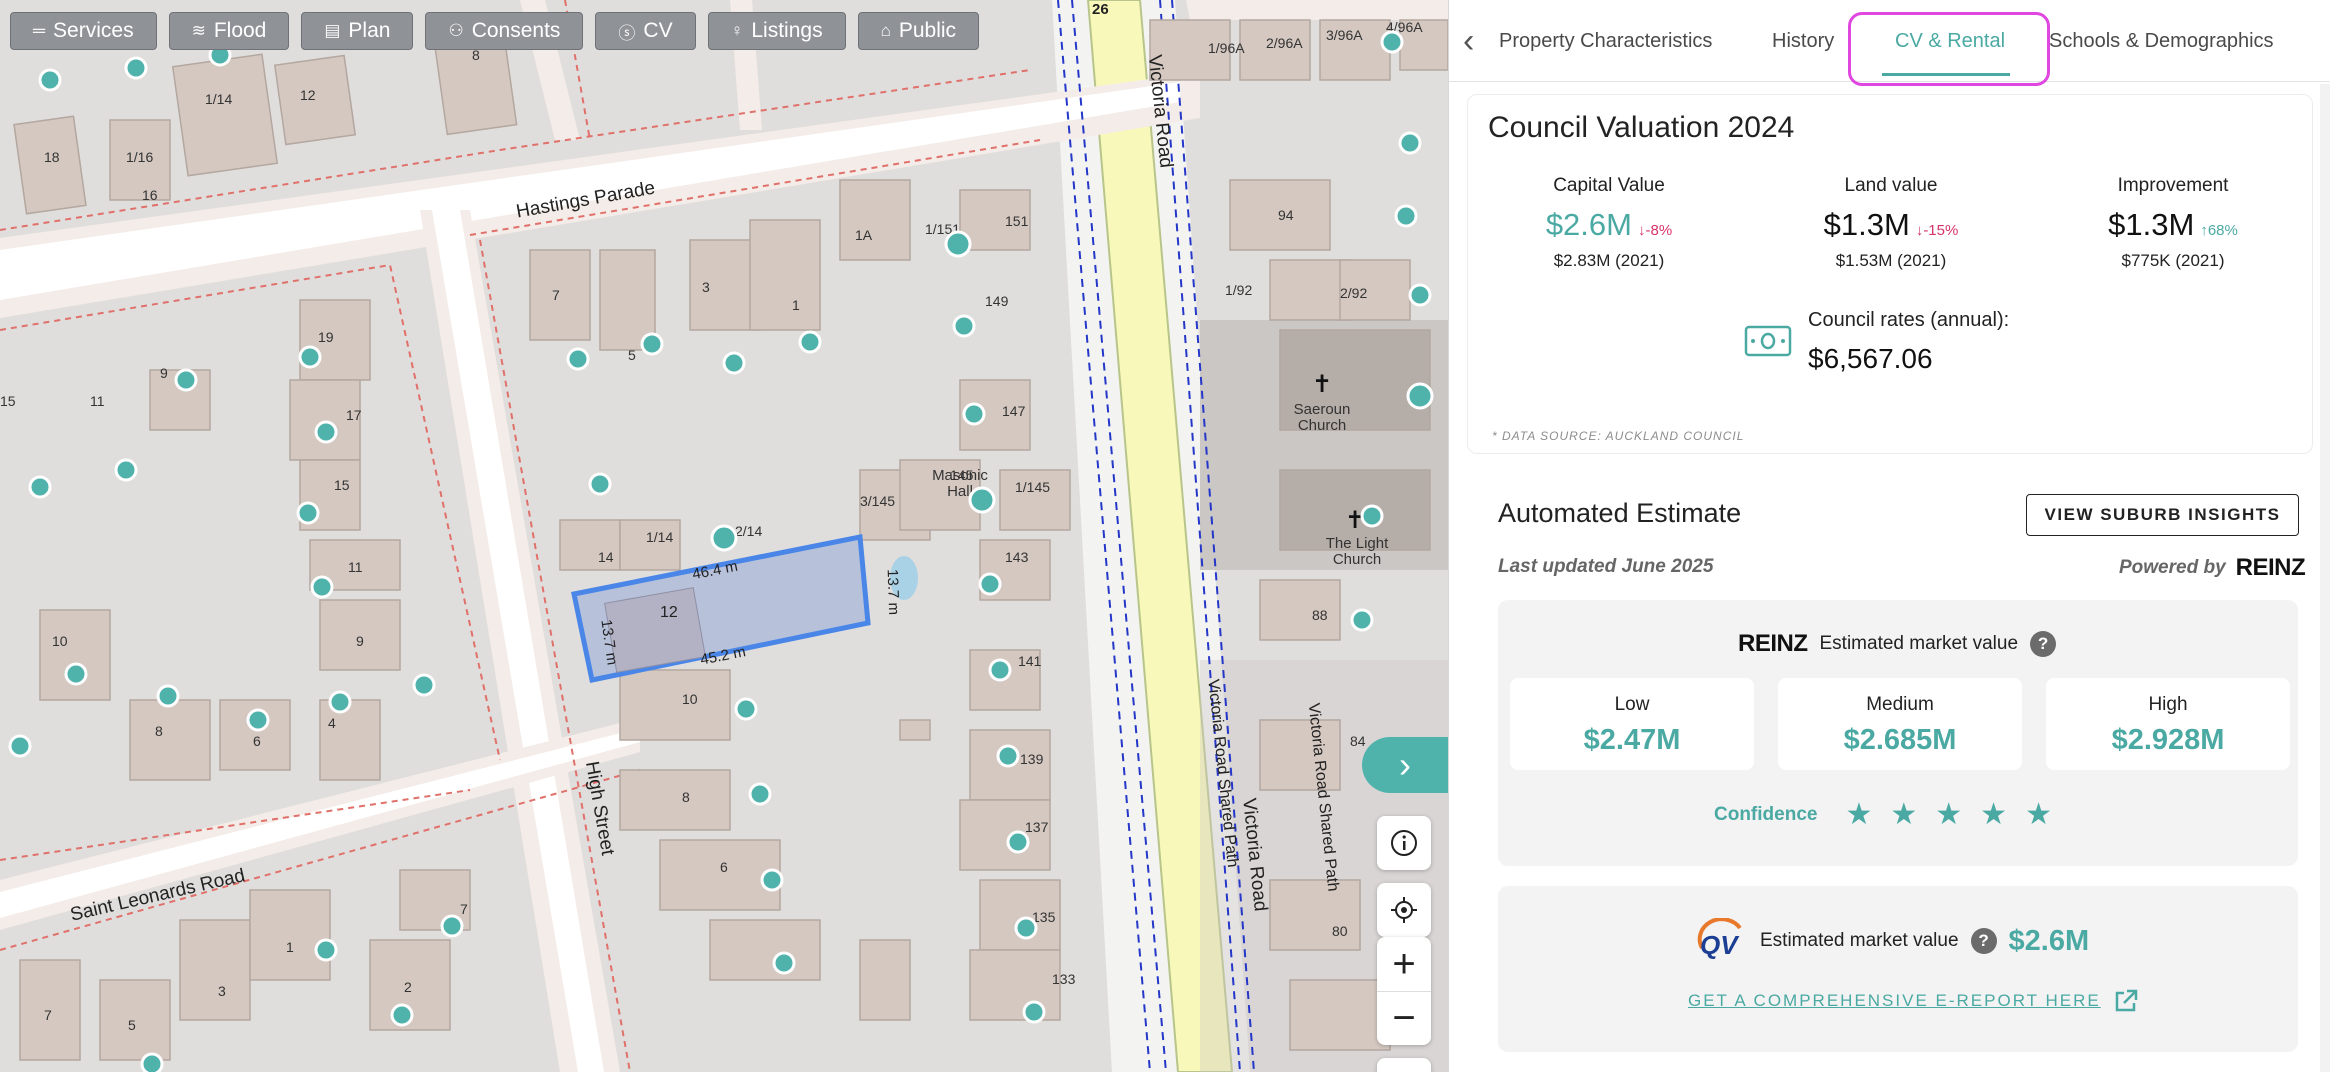 The image size is (2330, 1072). Describe the element at coordinates (1605, 41) in the screenshot. I see `tab-property-characteristics: Property Characteristics` at that location.